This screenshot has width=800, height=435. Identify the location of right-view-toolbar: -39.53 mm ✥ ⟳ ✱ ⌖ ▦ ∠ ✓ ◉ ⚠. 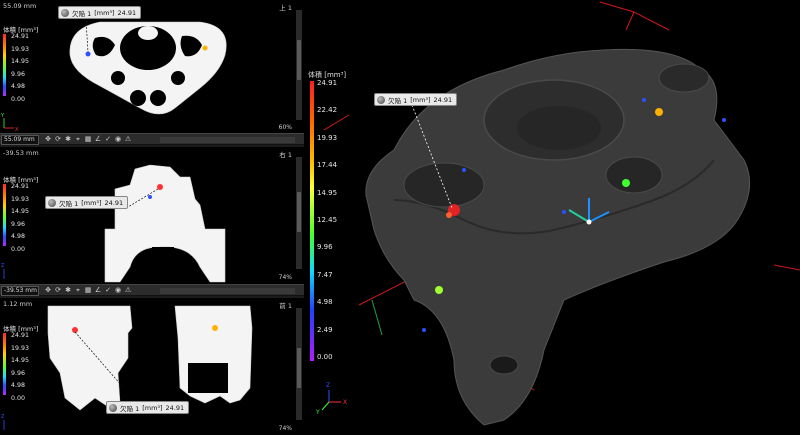
(152, 290).